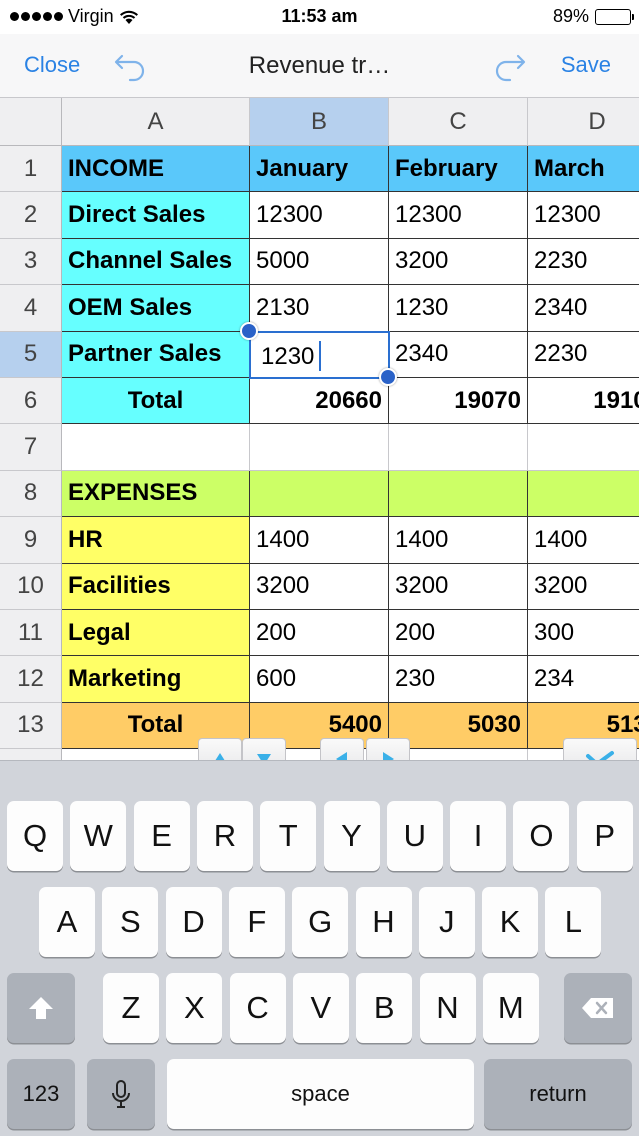 This screenshot has height=1136, width=639. I want to click on cell-d11: 300, so click(583, 633).